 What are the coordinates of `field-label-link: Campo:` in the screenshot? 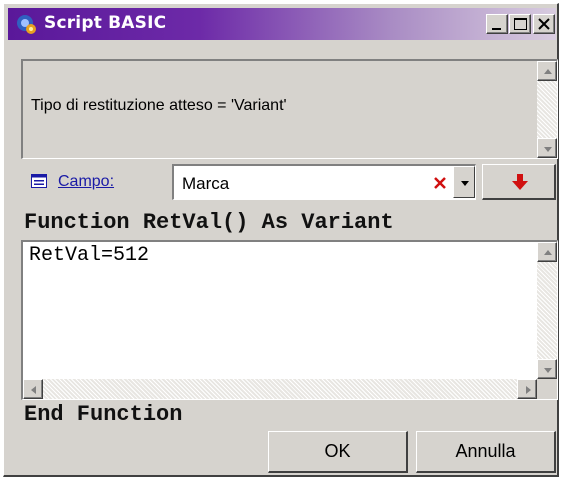 It's located at (86, 182).